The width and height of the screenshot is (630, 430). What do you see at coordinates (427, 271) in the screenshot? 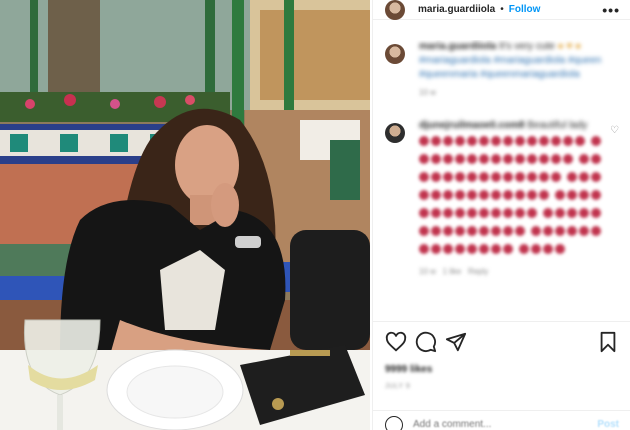
I see `comment-time: 10 w` at bounding box center [427, 271].